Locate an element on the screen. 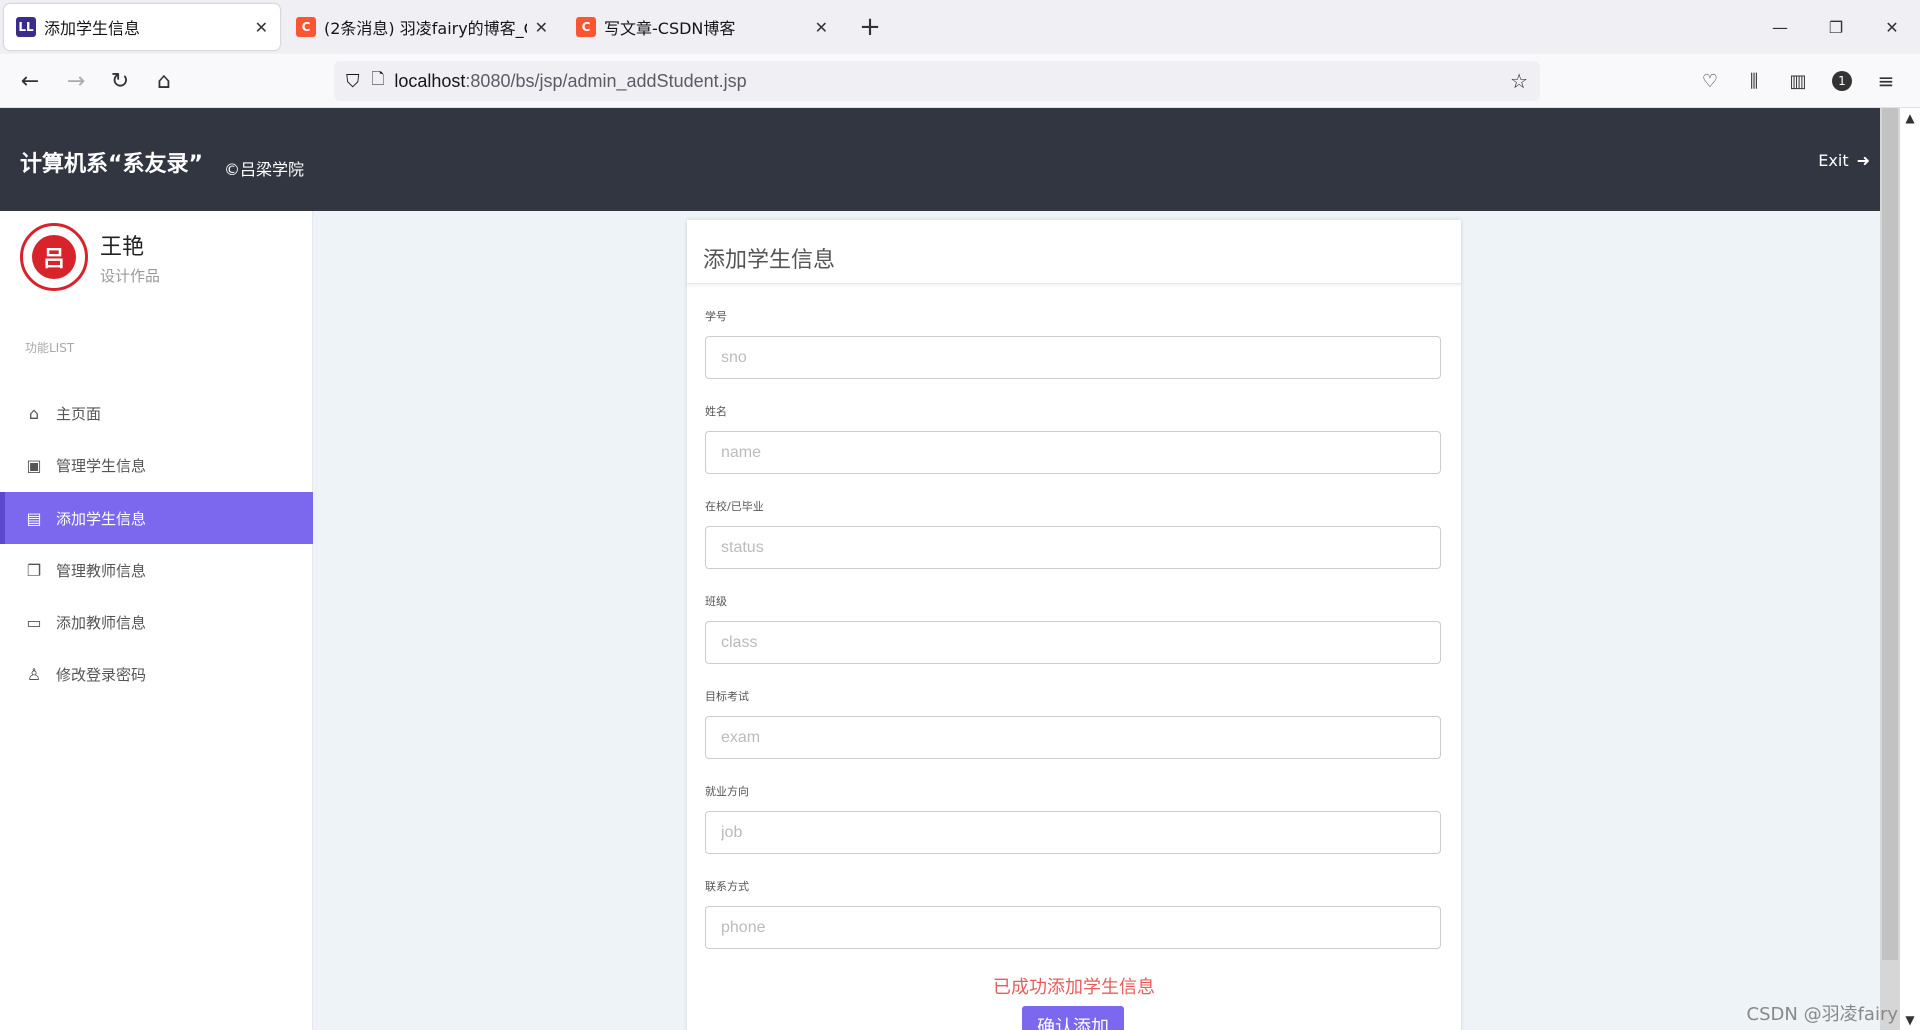 This screenshot has width=1920, height=1030. tab-csdn-blog: C (2条消息) 羽凌fairy的博客_CSD ✕ is located at coordinates (422, 27).